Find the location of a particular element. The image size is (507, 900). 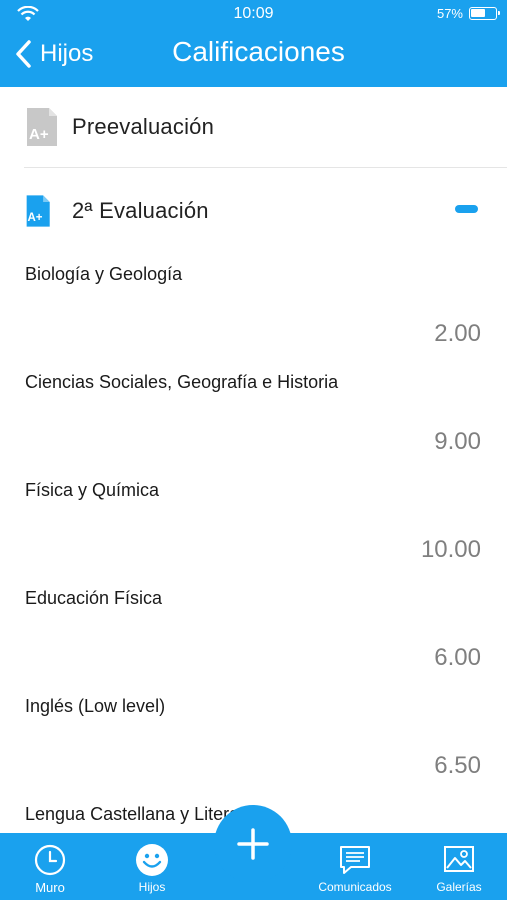

section-preevaluacion: A+ Preevaluación is located at coordinates (253, 127).